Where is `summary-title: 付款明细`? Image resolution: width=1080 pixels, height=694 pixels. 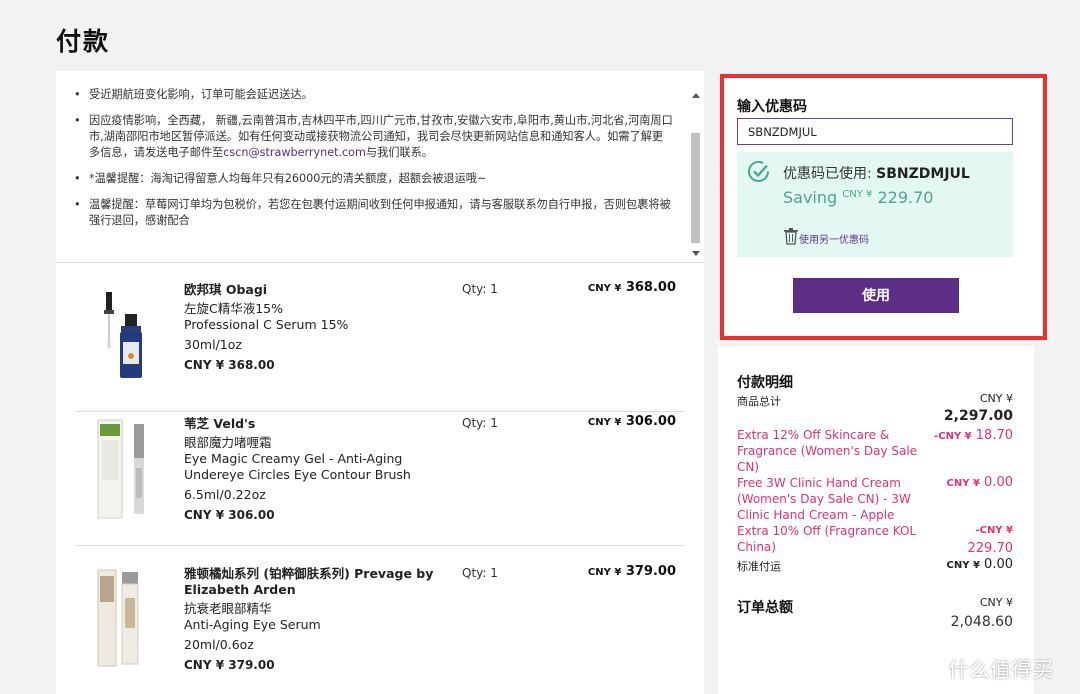 summary-title: 付款明细 is located at coordinates (765, 383).